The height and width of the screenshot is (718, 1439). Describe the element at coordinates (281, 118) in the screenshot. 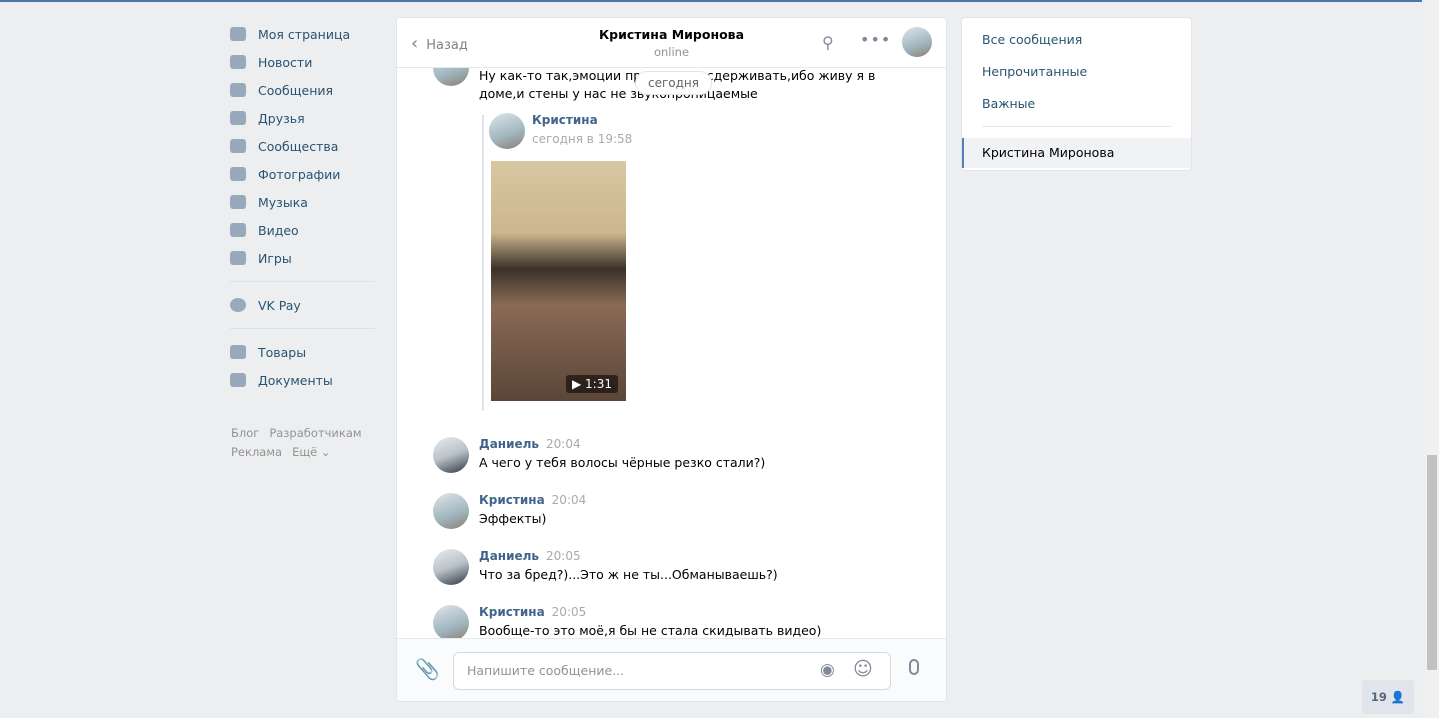

I see `nav-label: Друзья` at that location.